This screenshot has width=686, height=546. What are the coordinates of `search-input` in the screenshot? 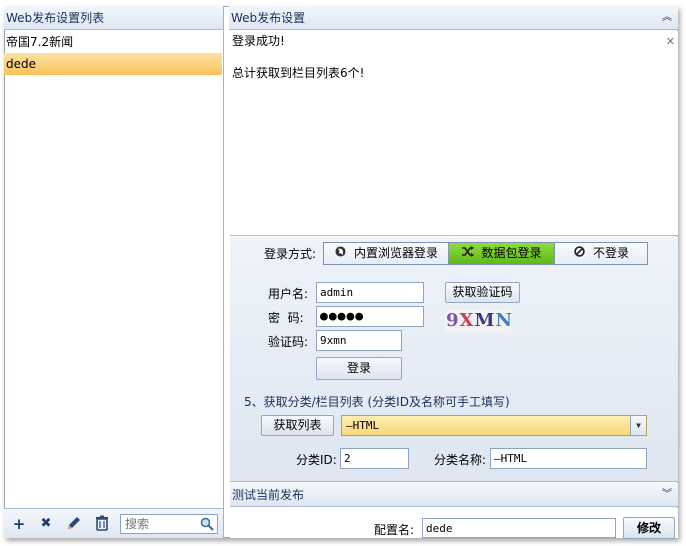 It's located at (159, 524).